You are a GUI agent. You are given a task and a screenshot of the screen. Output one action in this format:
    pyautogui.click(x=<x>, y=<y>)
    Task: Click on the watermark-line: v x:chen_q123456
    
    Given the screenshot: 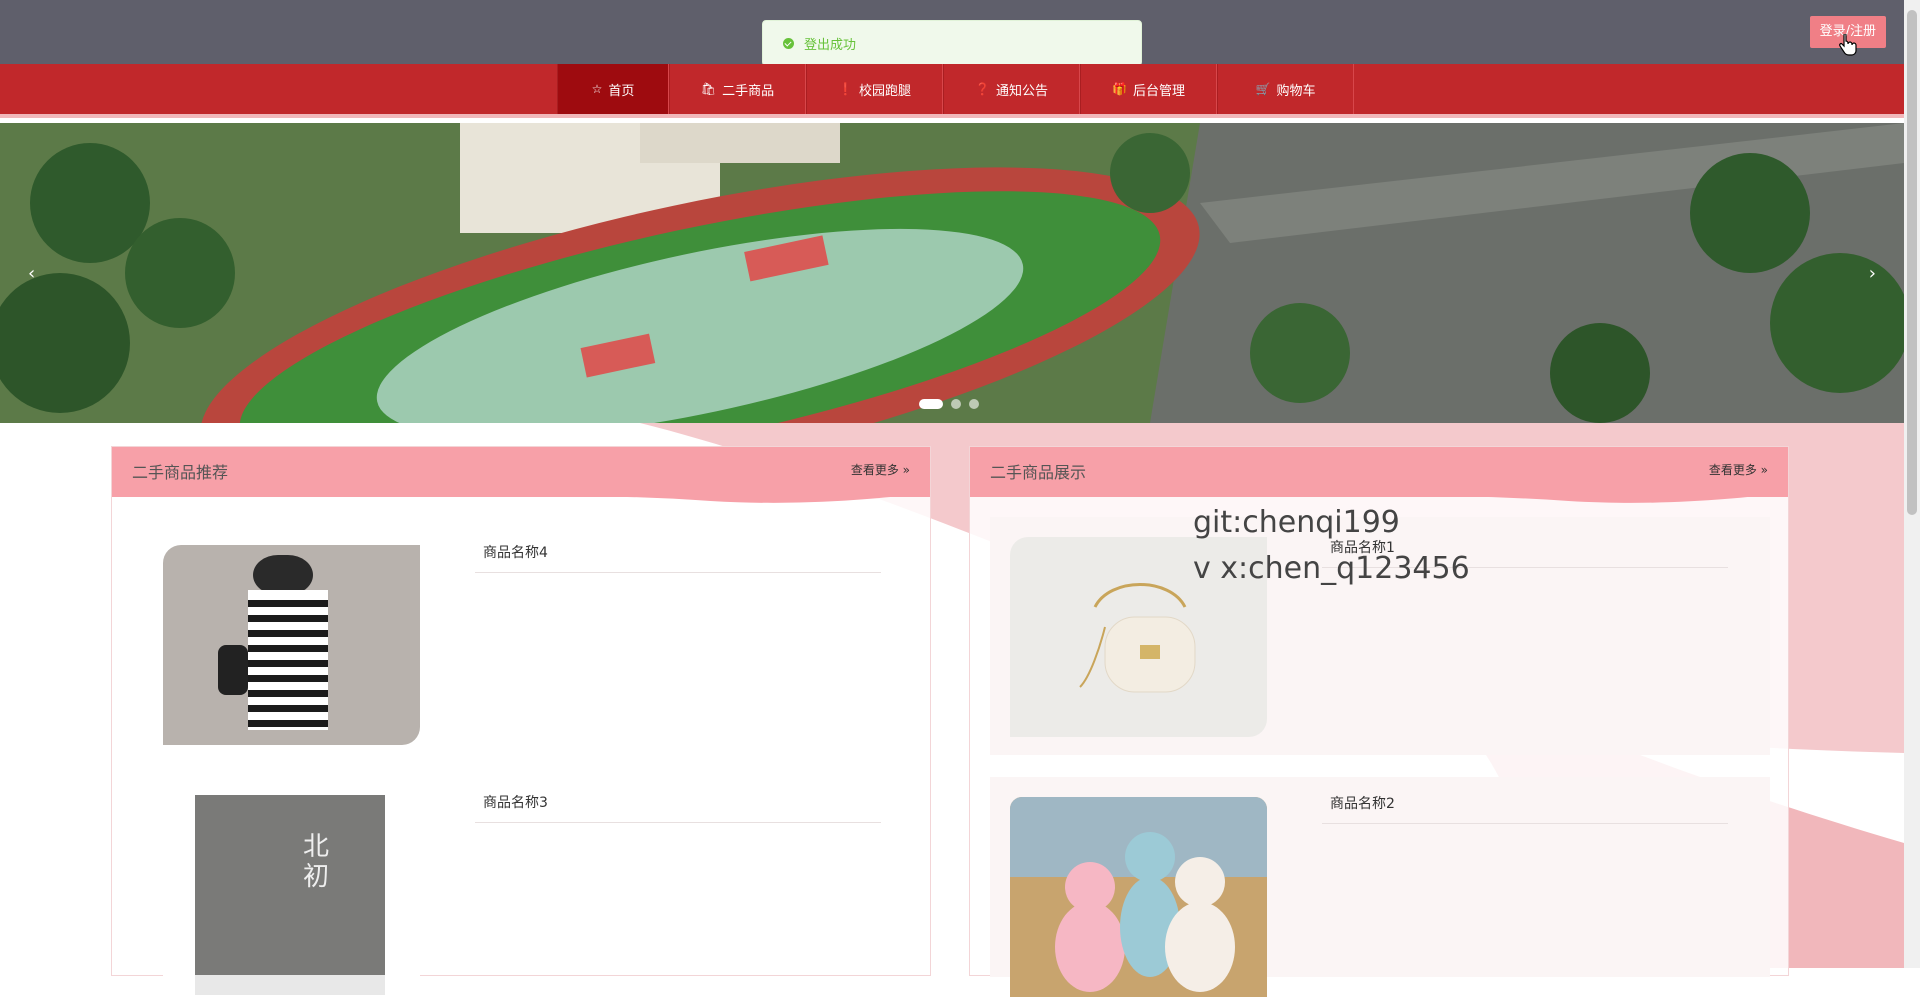 What is the action you would take?
    pyautogui.click(x=1331, y=568)
    